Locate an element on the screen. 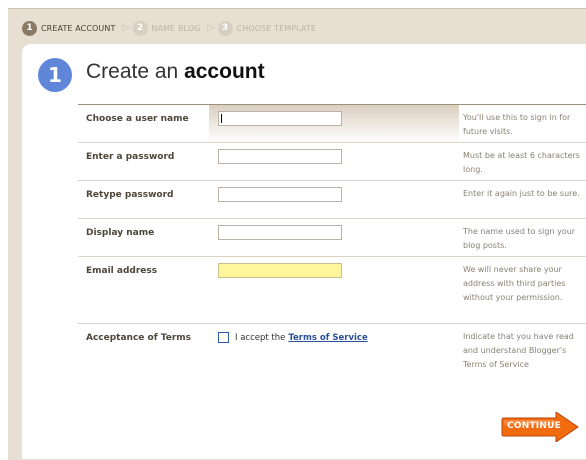 This screenshot has width=586, height=460. terms-checkbox-text: I accept the is located at coordinates (260, 337).